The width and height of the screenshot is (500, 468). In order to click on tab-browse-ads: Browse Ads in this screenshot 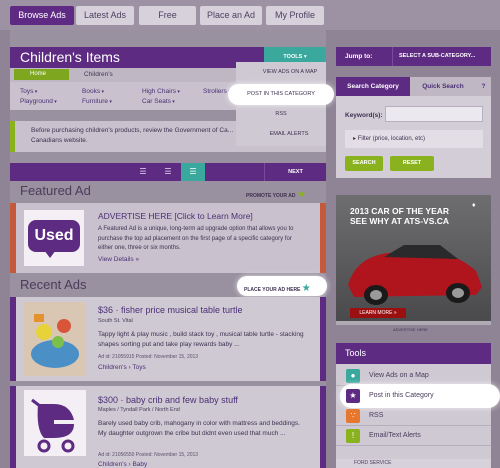, I will do `click(42, 15)`.